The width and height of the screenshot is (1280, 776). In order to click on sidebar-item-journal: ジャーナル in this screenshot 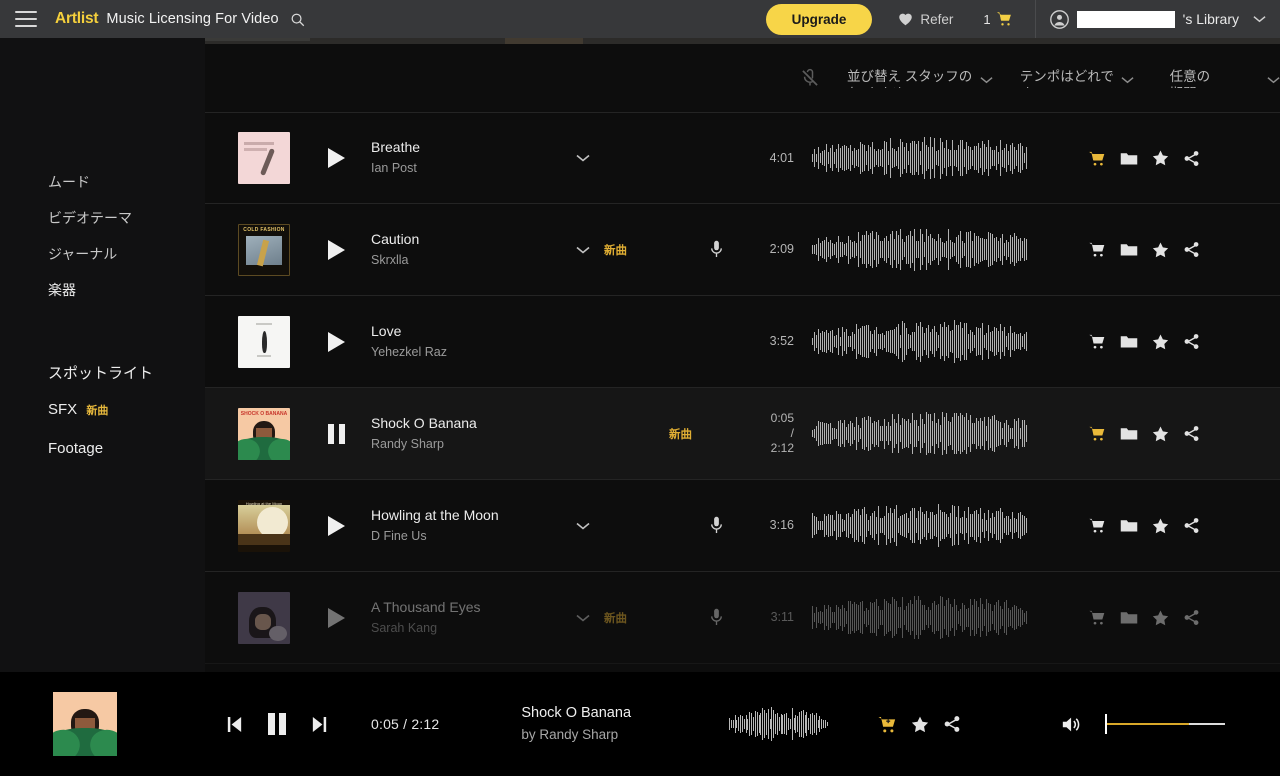, I will do `click(82, 254)`.